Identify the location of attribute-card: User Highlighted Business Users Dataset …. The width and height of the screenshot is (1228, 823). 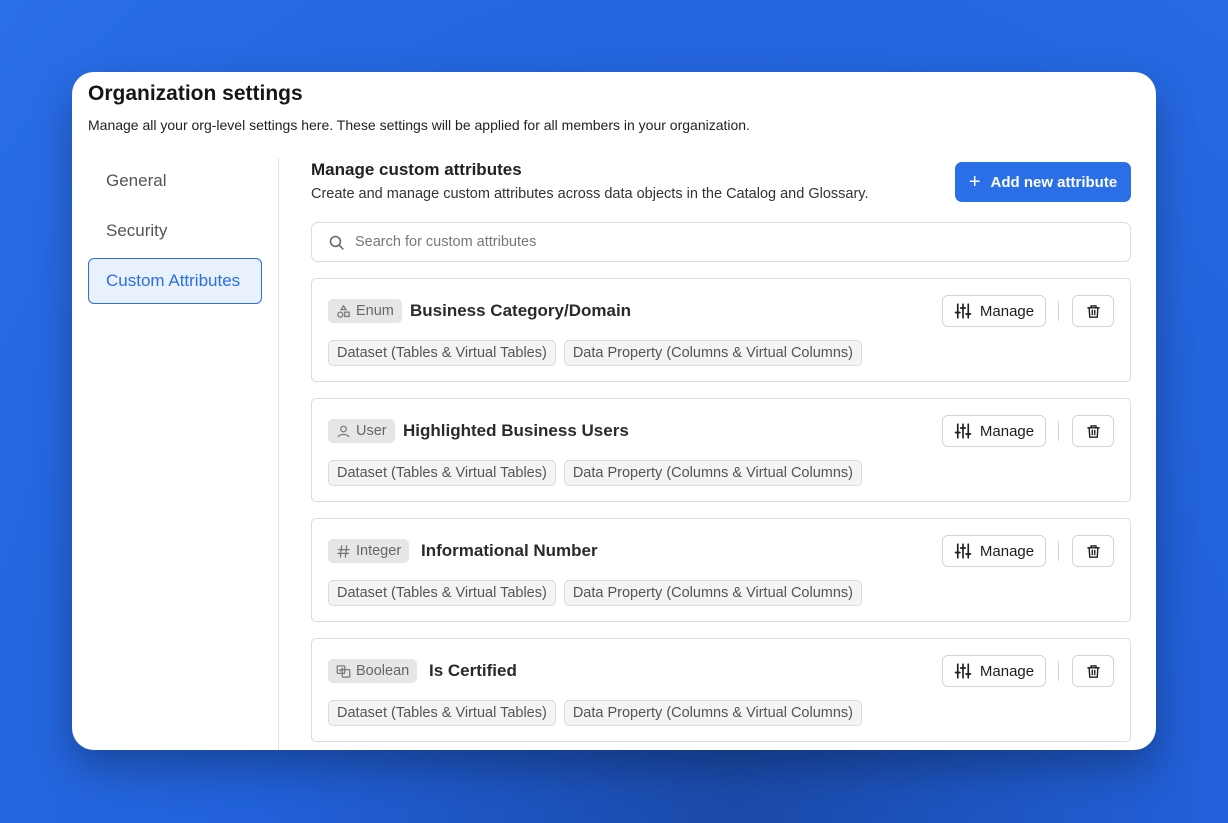
(721, 450).